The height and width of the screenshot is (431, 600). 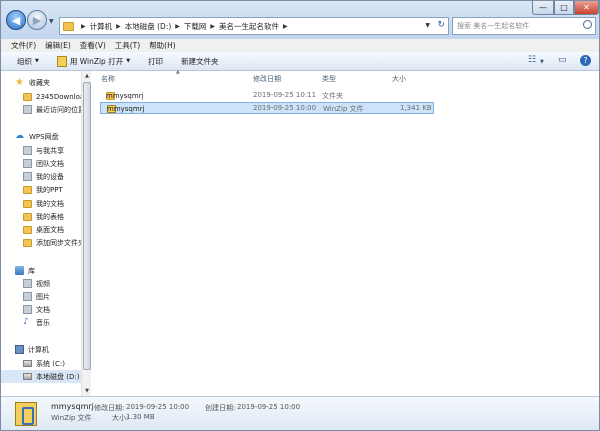 What do you see at coordinates (60, 96) in the screenshot?
I see `sidebar-item-label: 2345Downloa` at bounding box center [60, 96].